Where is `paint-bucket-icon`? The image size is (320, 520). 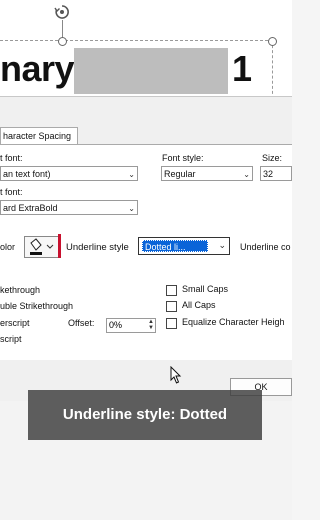 paint-bucket-icon is located at coordinates (42, 246).